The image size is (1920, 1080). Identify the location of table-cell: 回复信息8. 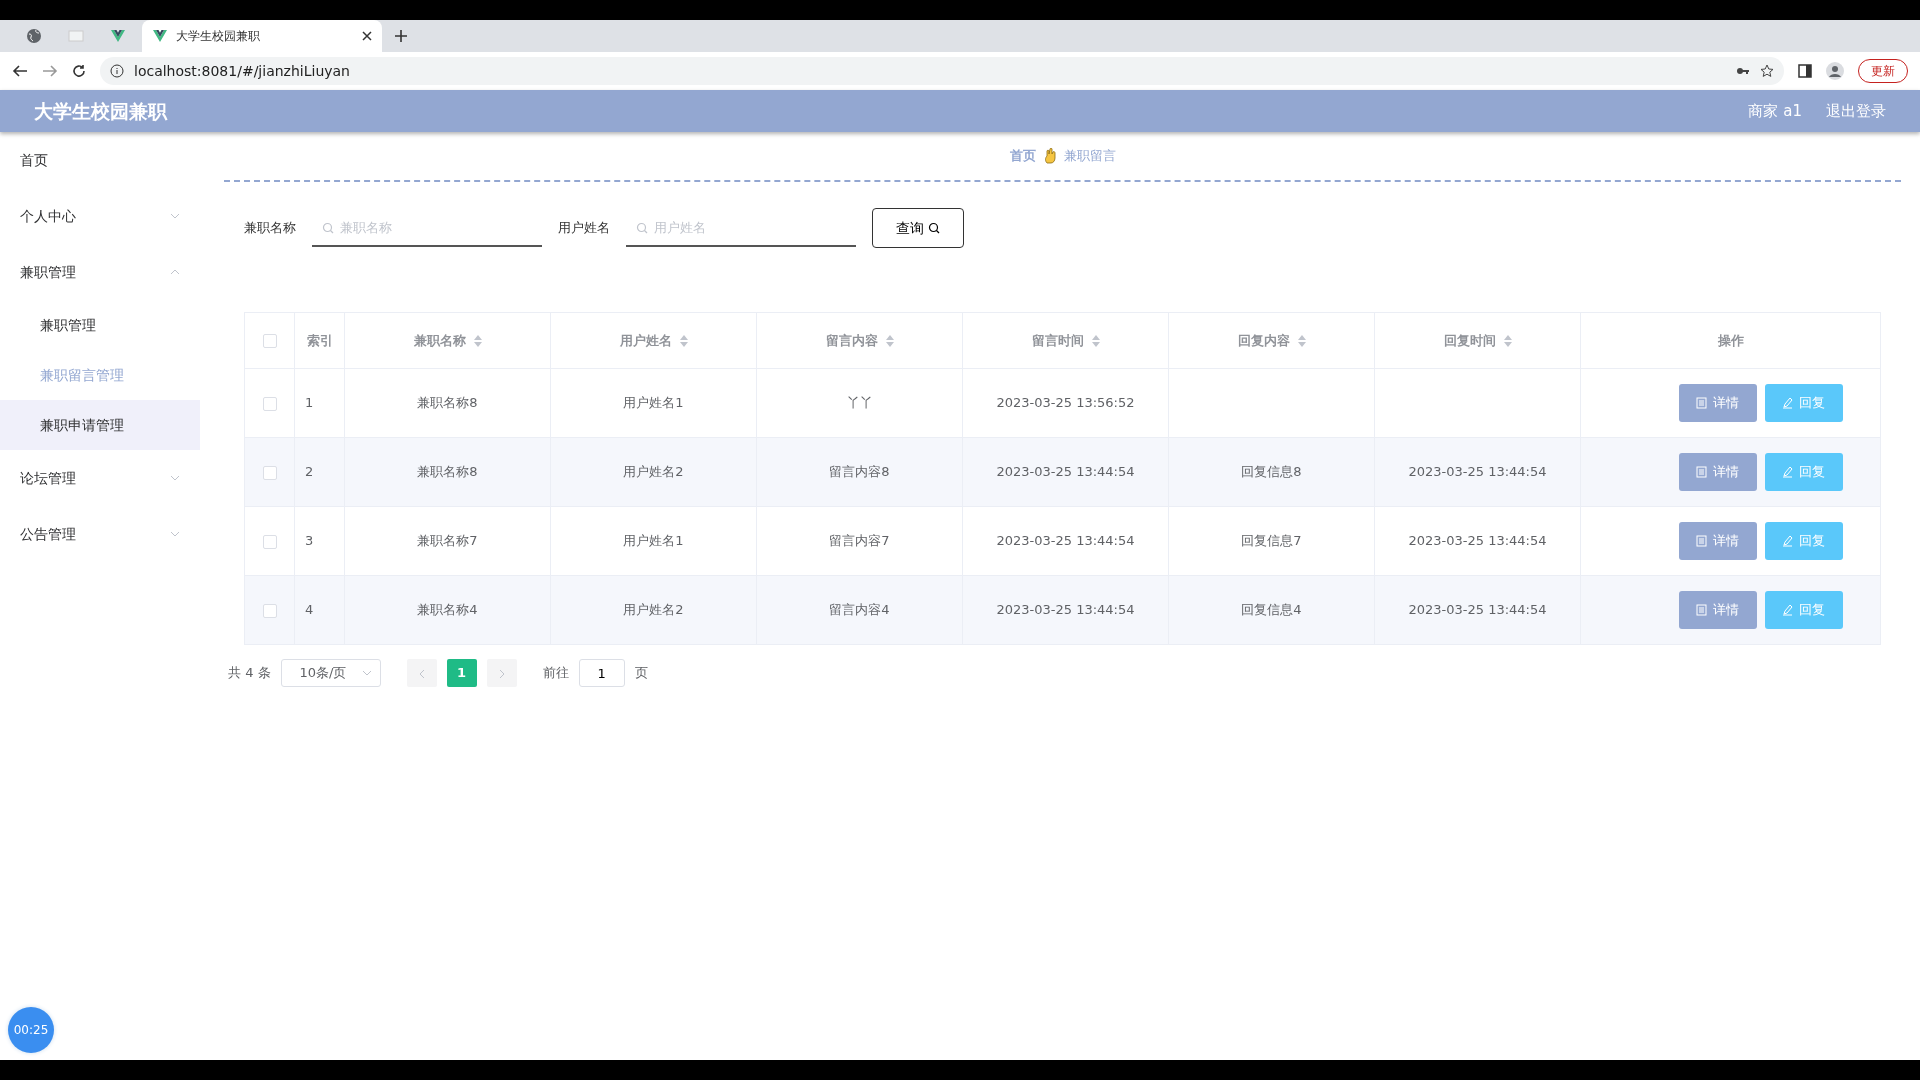
(1271, 472).